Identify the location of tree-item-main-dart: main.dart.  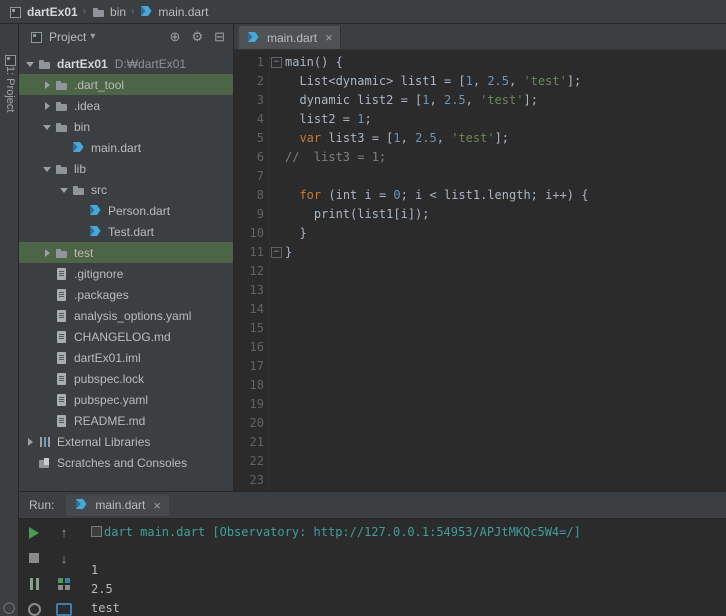
(126, 147).